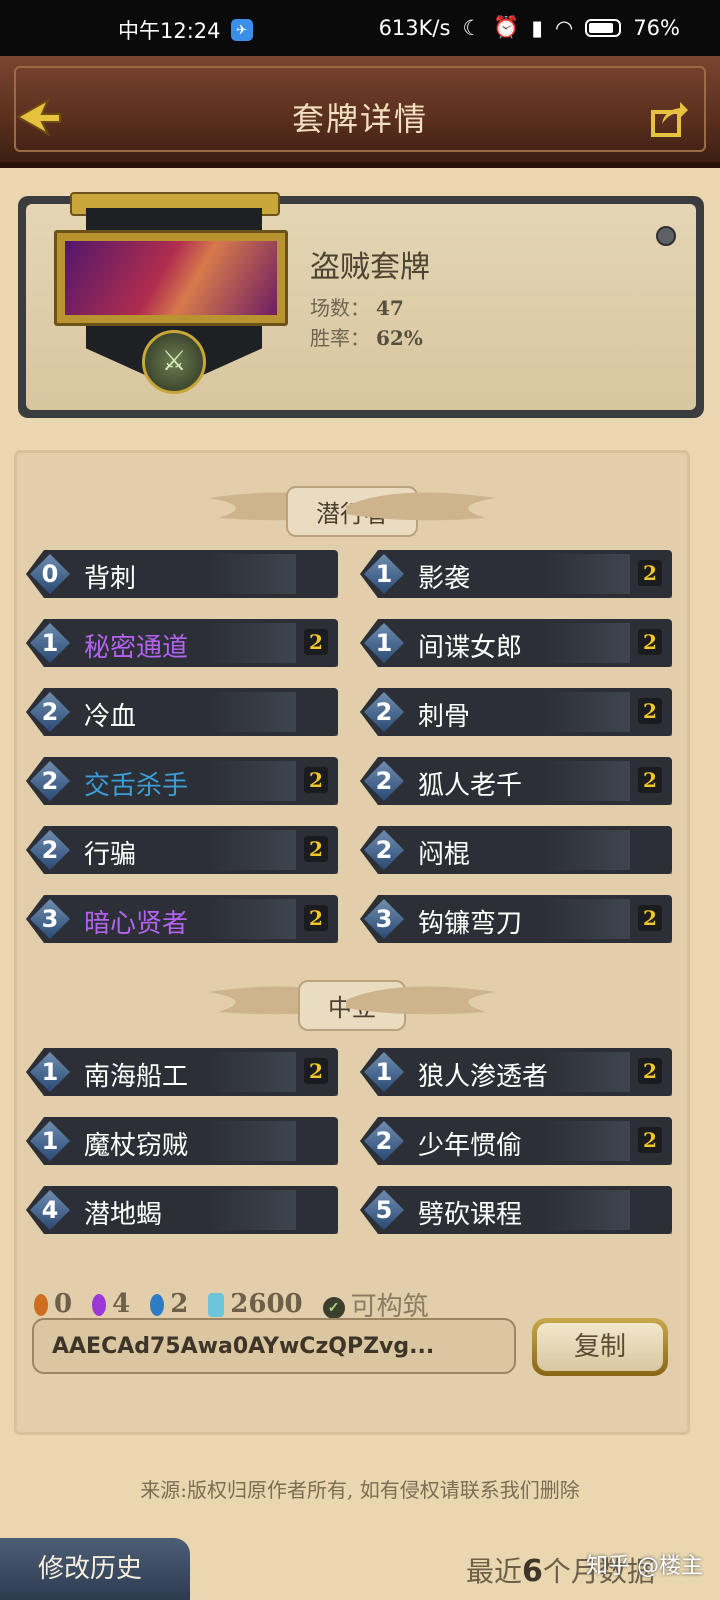  Describe the element at coordinates (470, 924) in the screenshot. I see `card-name: 钩镰弯刀` at that location.